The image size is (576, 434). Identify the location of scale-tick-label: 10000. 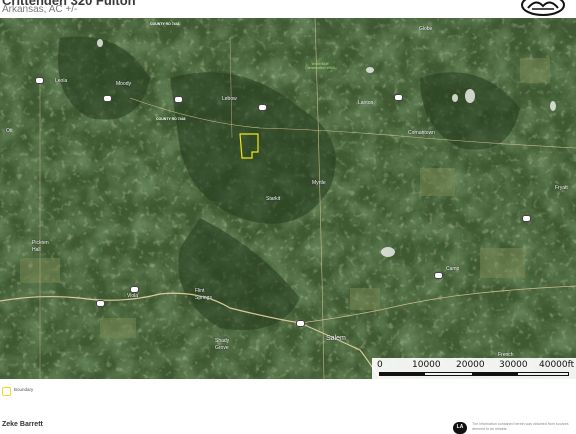
(426, 365).